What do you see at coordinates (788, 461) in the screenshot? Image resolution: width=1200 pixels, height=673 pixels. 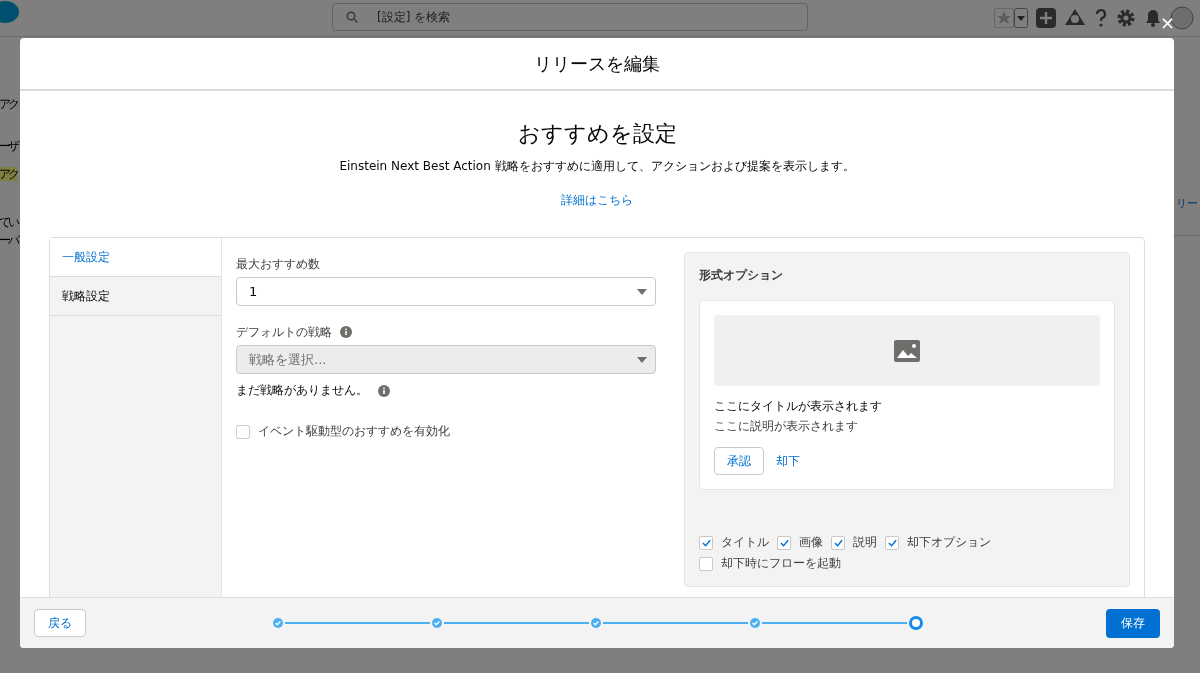 I see `reject-link: 却下` at bounding box center [788, 461].